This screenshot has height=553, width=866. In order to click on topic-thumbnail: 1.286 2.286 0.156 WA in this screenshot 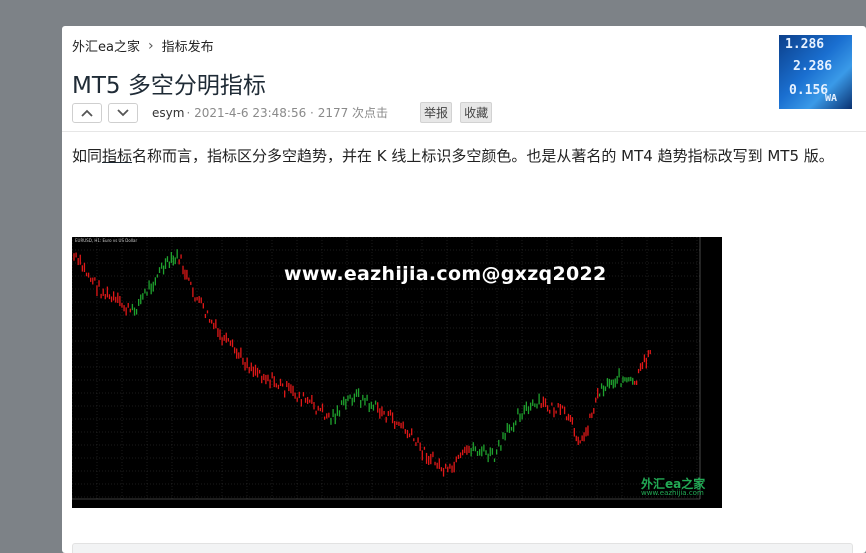, I will do `click(815, 72)`.